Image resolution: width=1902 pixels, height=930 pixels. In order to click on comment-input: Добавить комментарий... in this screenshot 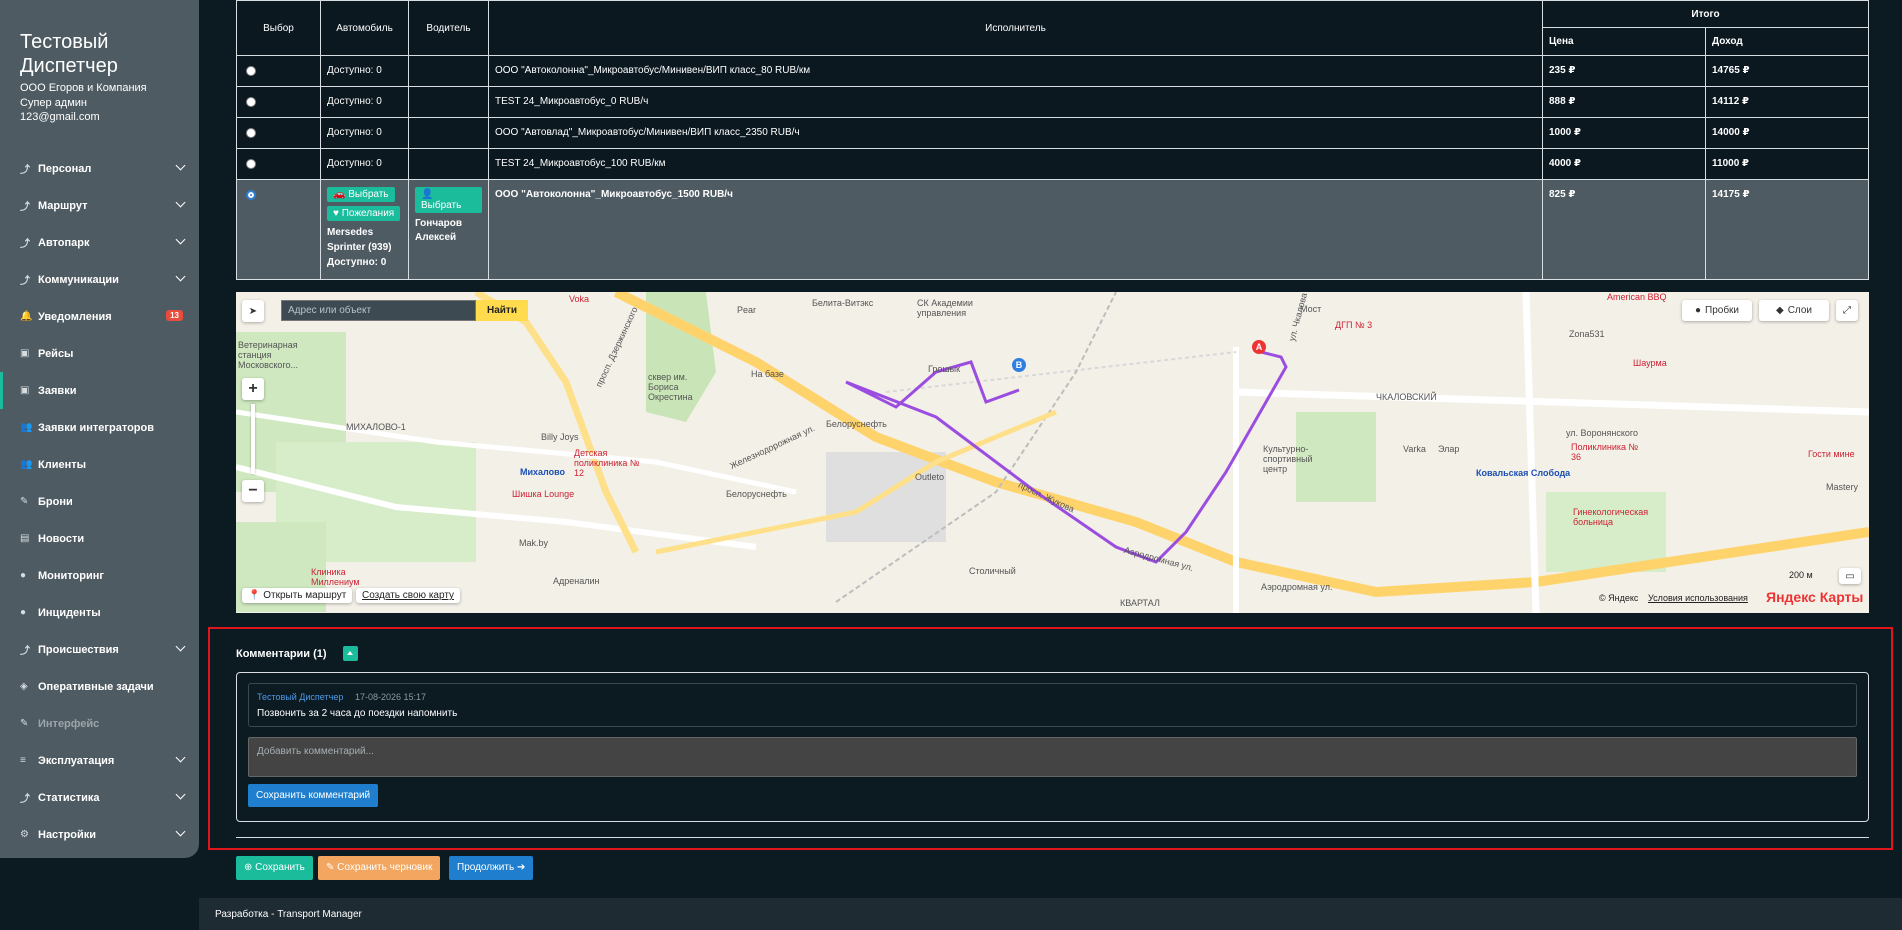, I will do `click(1052, 757)`.